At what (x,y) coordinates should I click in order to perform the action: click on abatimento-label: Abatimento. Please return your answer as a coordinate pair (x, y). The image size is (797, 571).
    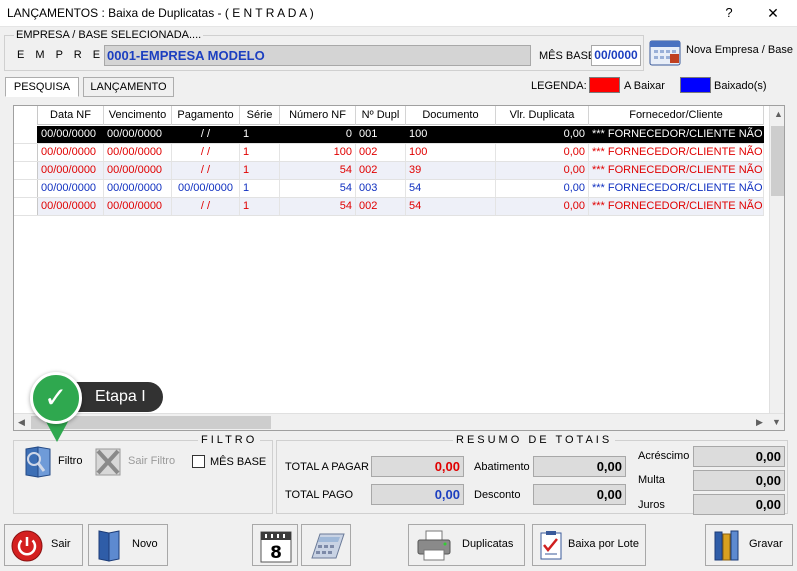
    Looking at the image, I should click on (502, 467).